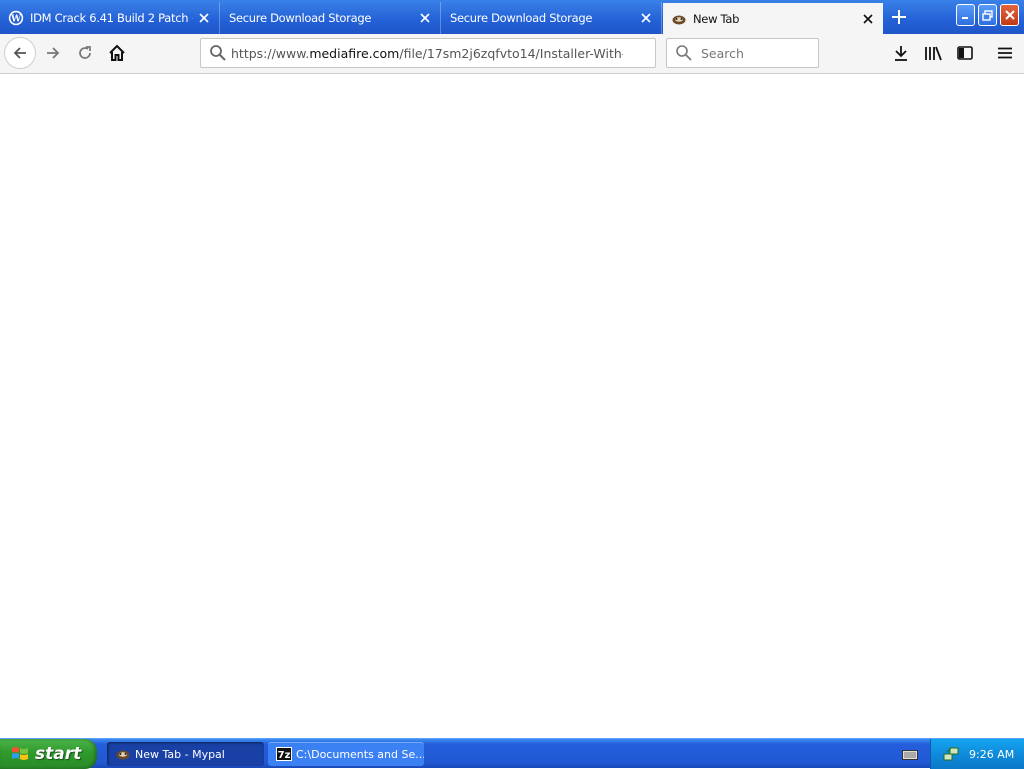 This screenshot has width=1024, height=769. I want to click on search-bar, so click(742, 53).